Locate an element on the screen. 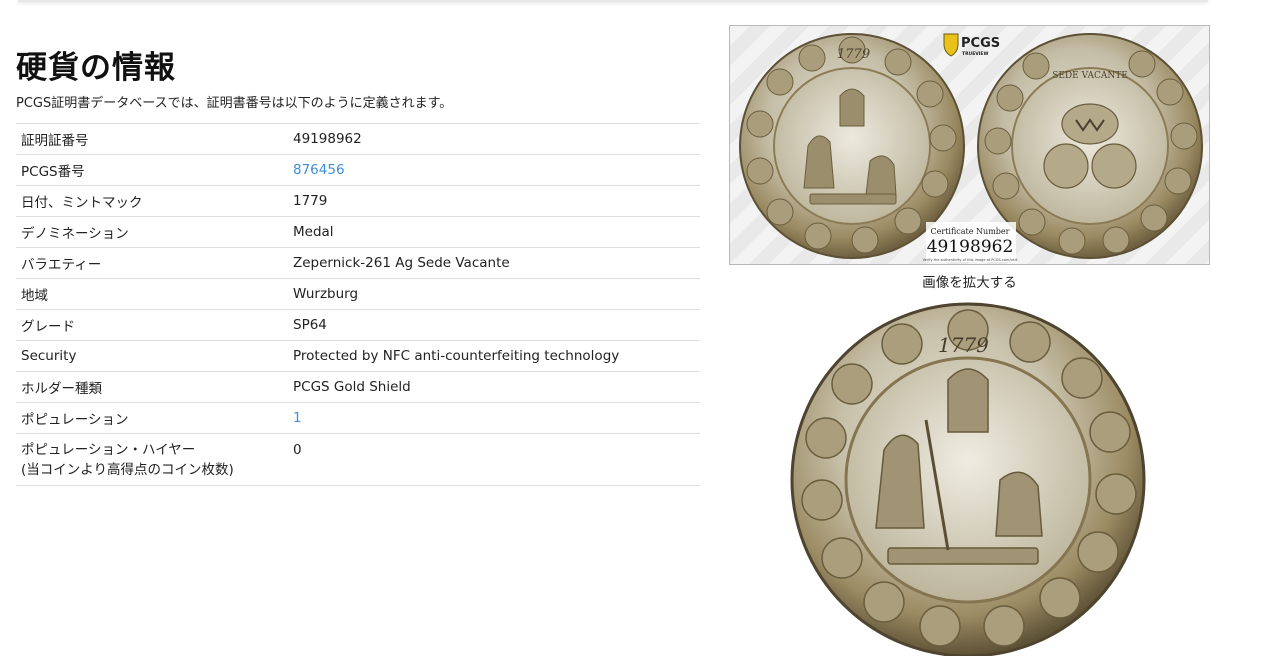 This screenshot has width=1280, height=656. detail-row: 地域 Wurzburg is located at coordinates (358, 294).